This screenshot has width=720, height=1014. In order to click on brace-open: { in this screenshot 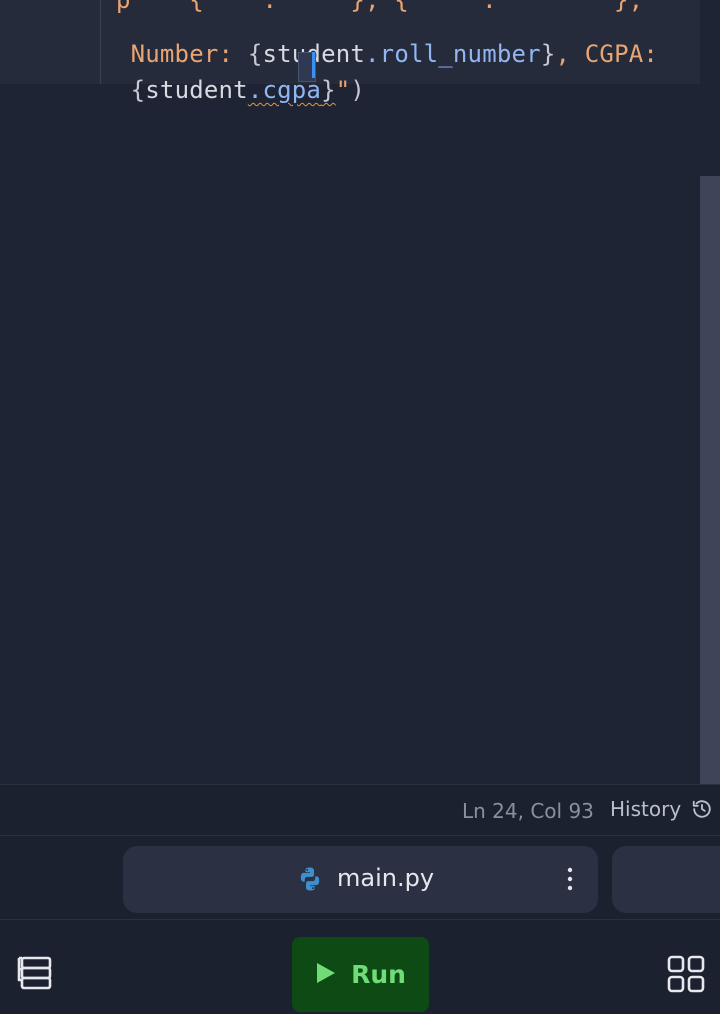, I will do `click(138, 90)`.